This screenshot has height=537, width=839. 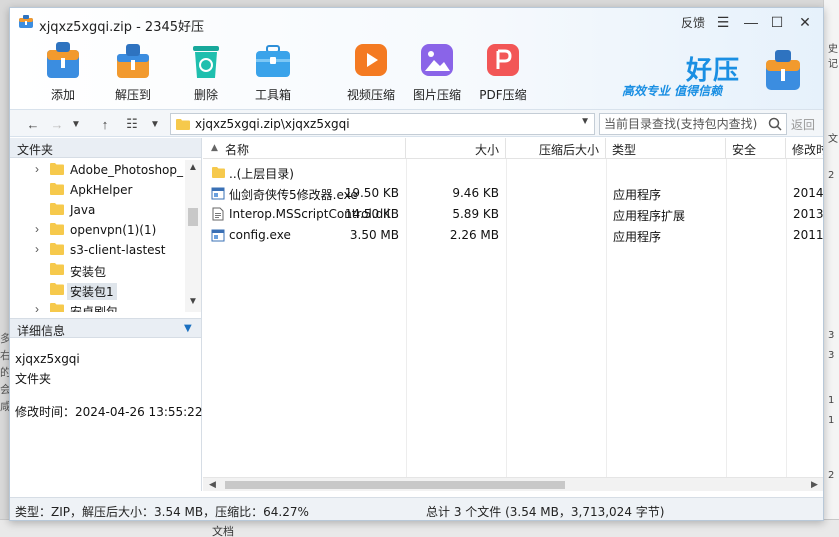 I want to click on add-button: 添加, so click(x=63, y=71).